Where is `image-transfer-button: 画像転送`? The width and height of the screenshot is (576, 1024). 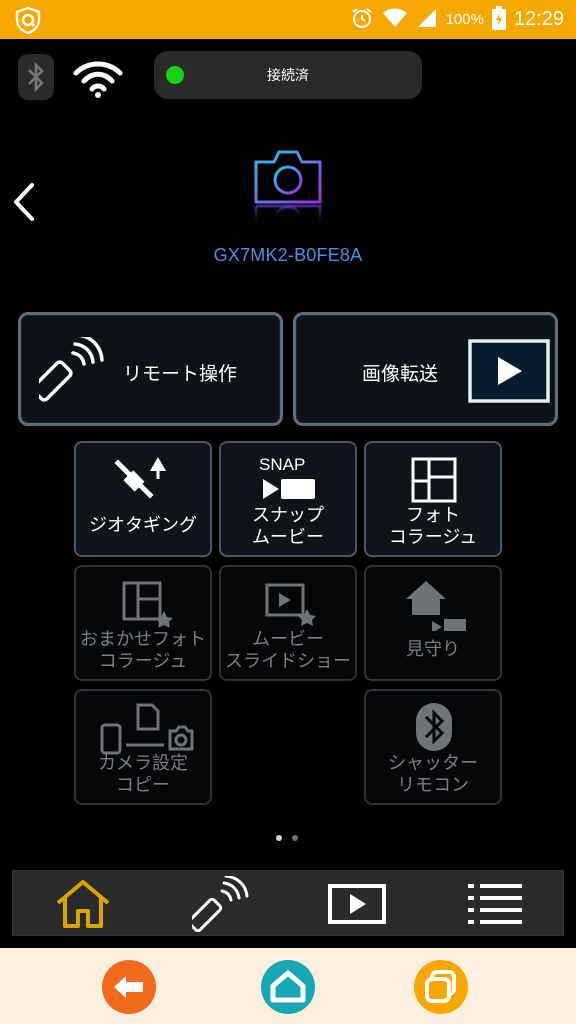 image-transfer-button: 画像転送 is located at coordinates (425, 369).